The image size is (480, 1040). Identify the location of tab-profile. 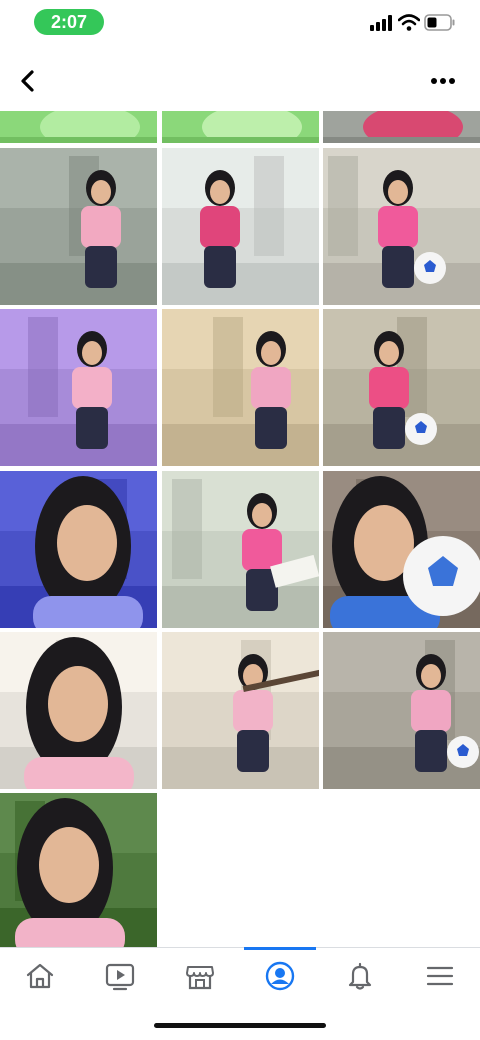
(280, 976).